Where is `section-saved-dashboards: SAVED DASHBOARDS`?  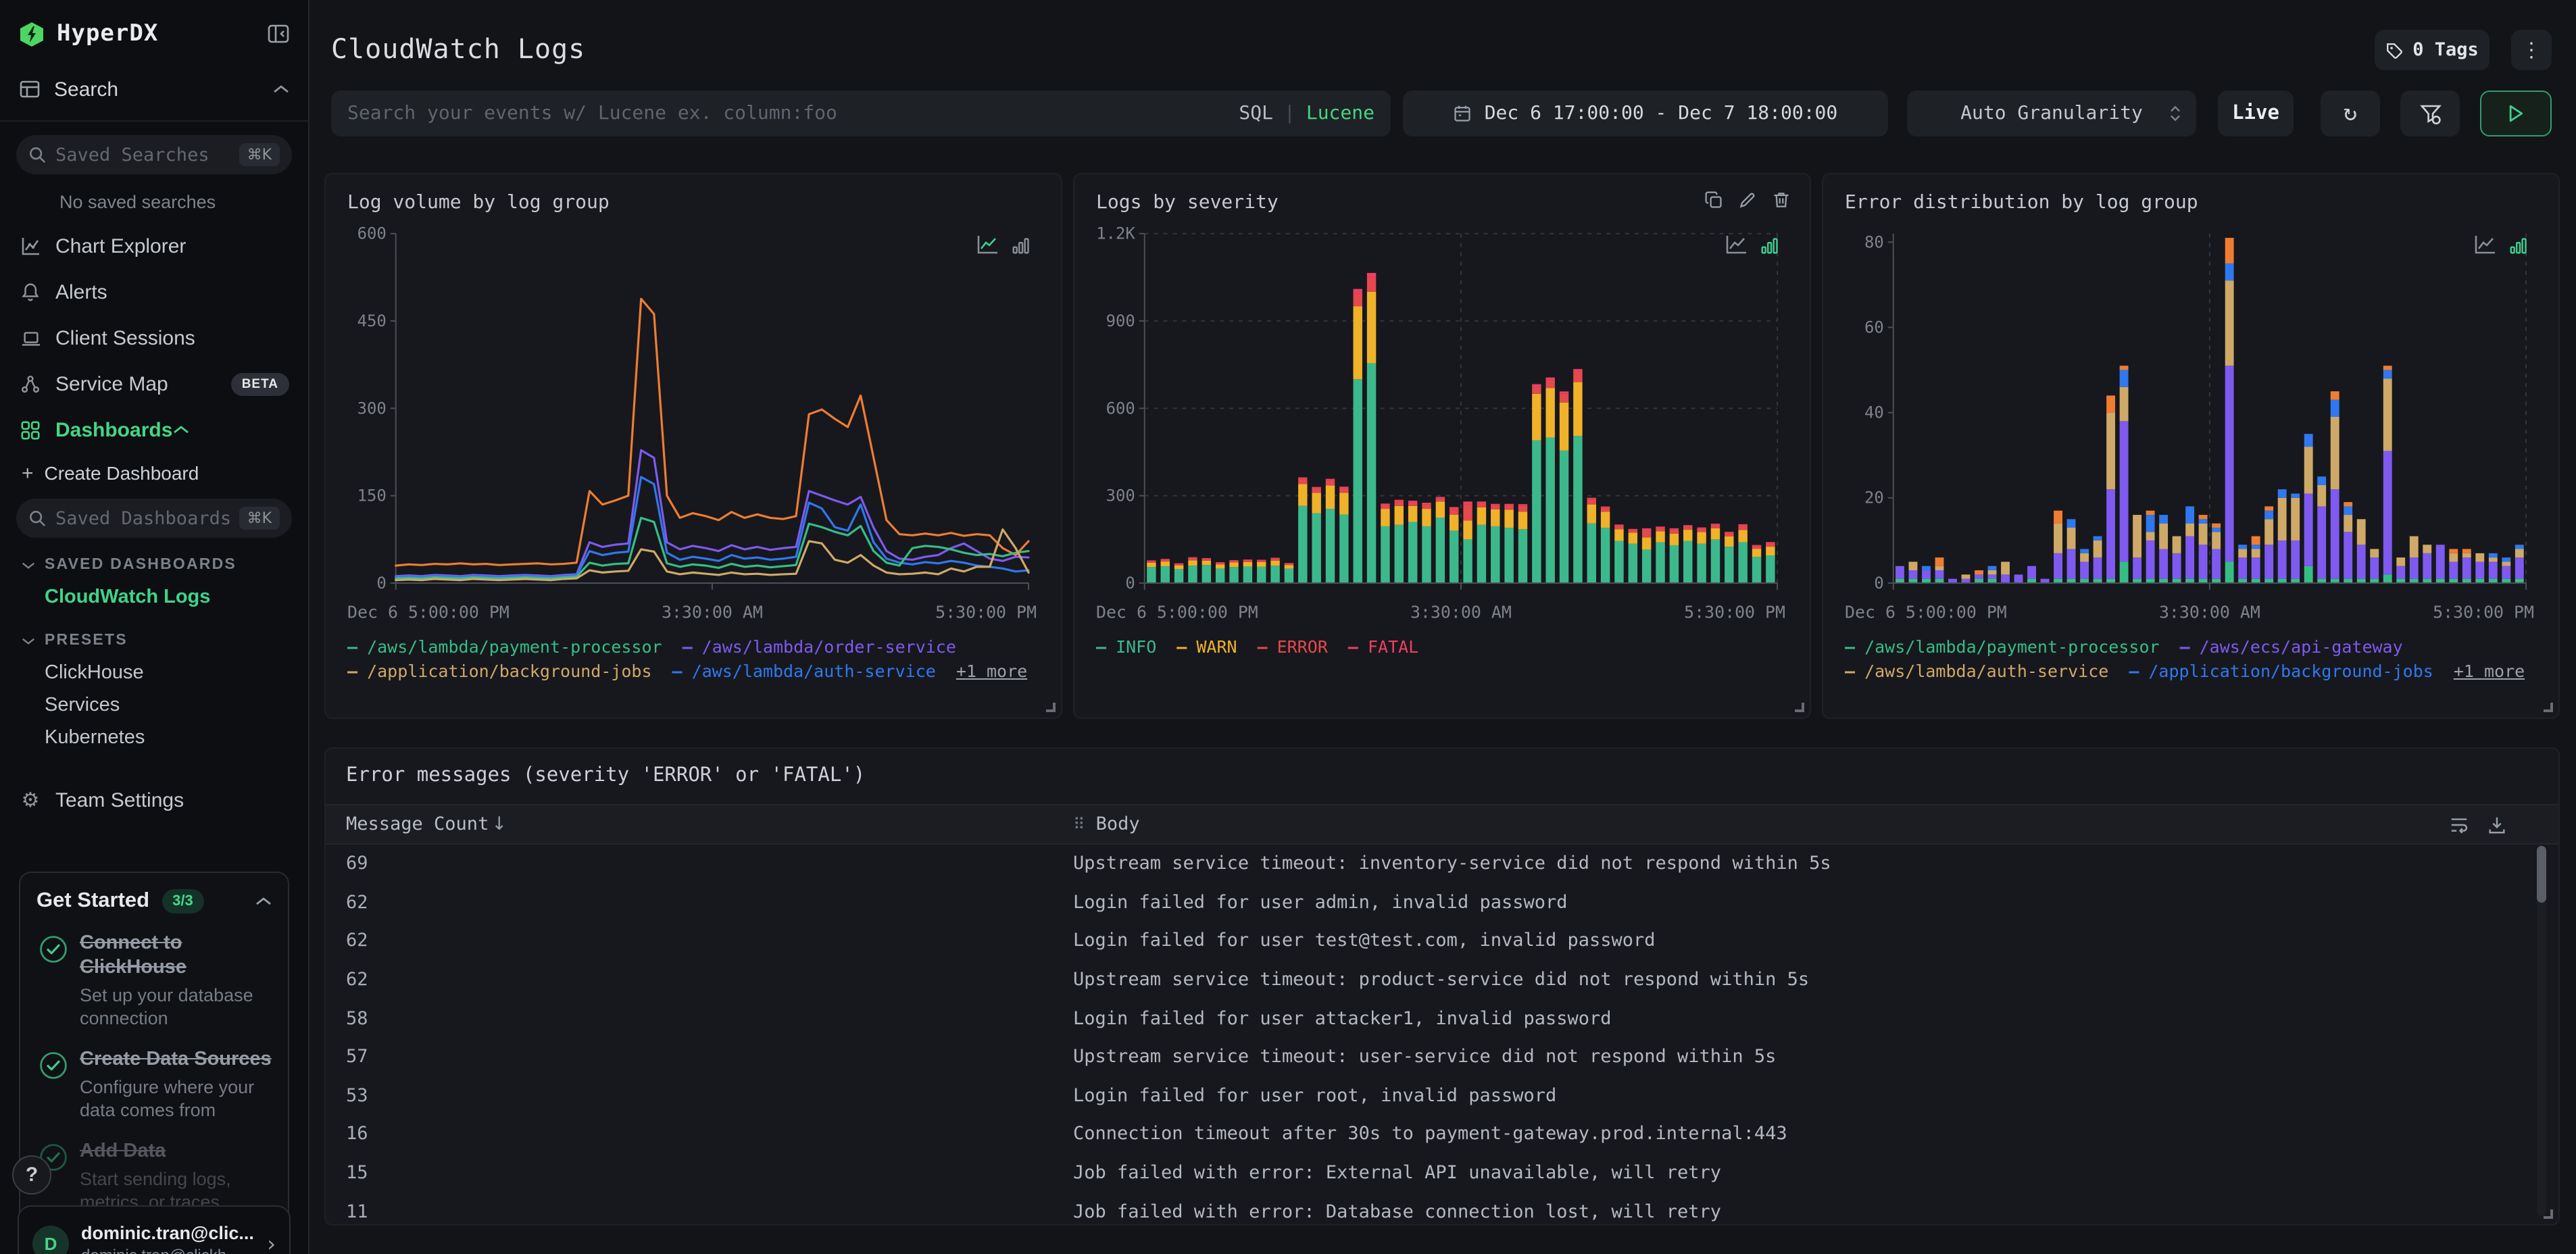 section-saved-dashboards: SAVED DASHBOARDS is located at coordinates (154, 565).